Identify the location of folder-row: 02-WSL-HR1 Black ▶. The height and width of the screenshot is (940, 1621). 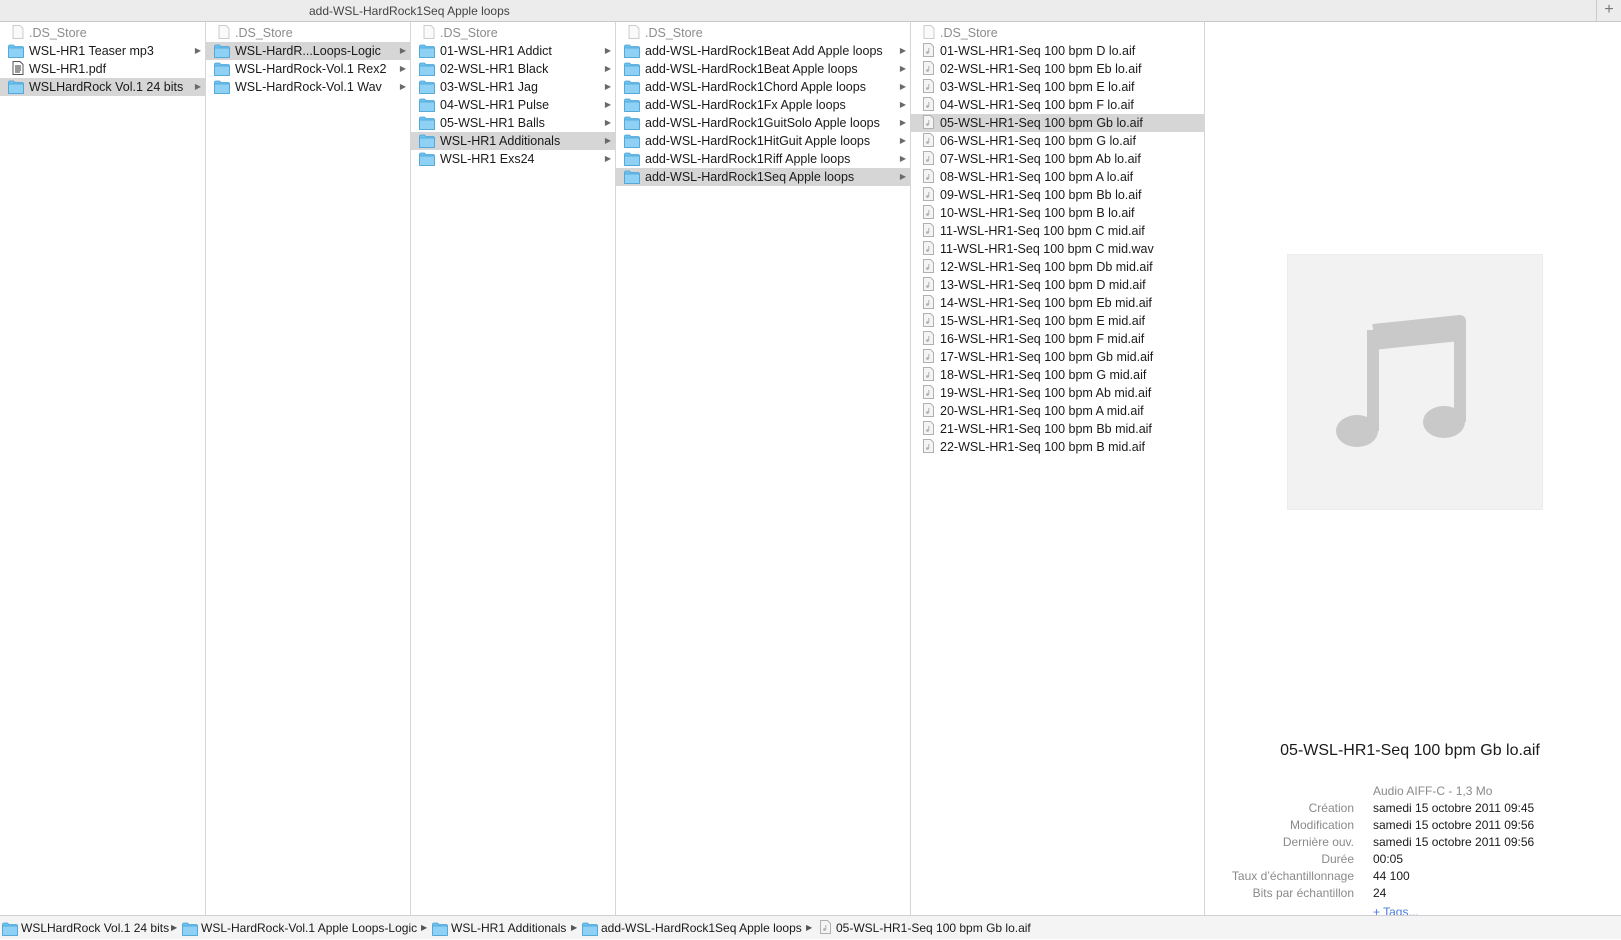
(513, 69).